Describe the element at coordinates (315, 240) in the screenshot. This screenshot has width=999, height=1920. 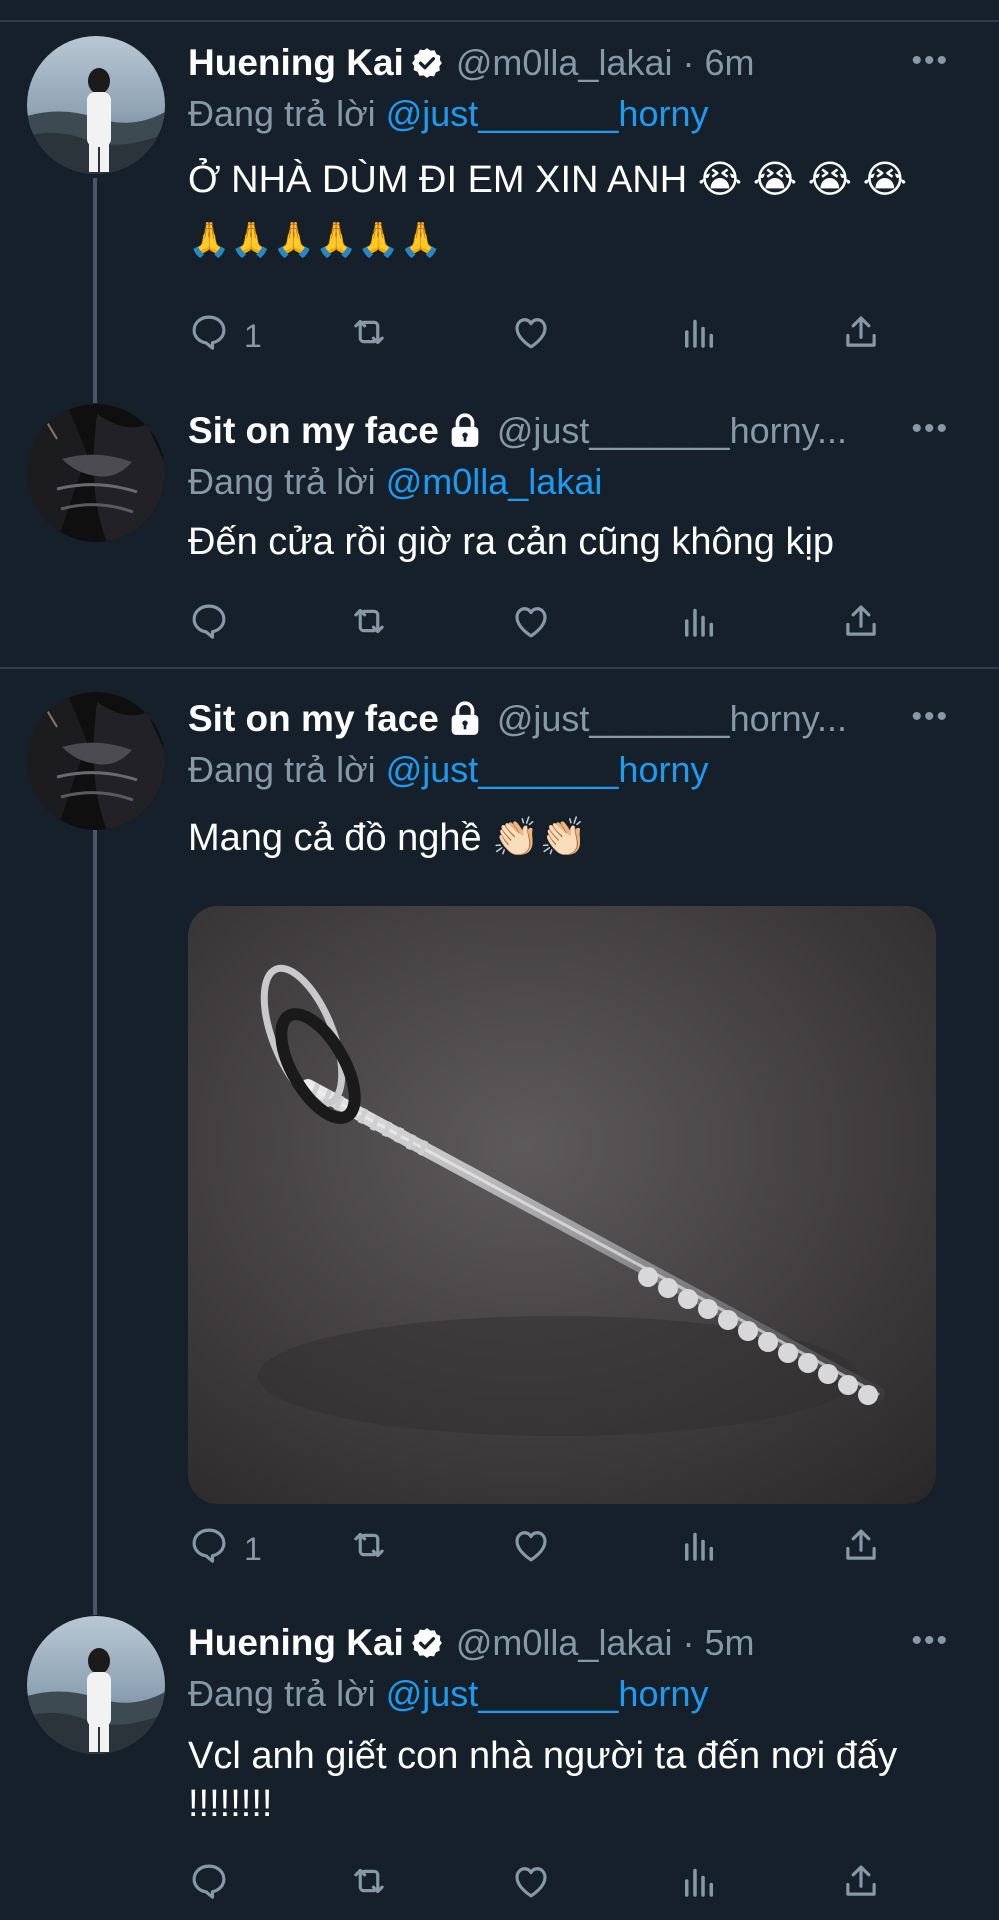
I see `tweet-text-line: 🙏🙏🙏🙏🙏🙏` at that location.